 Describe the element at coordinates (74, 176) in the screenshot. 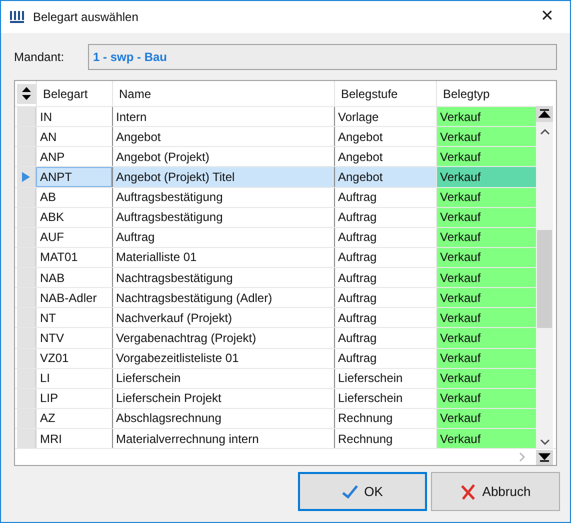

I see `table-cell: ANPT` at that location.